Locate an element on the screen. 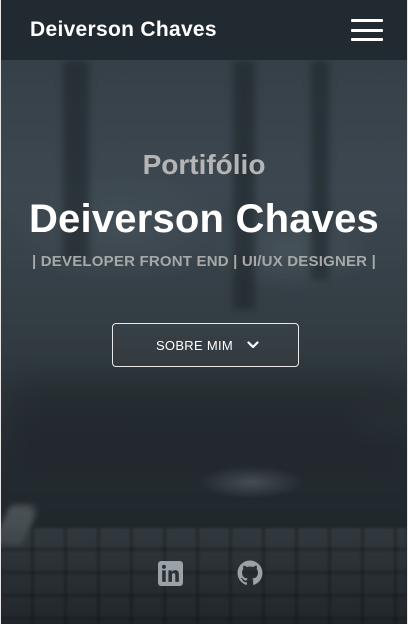 The width and height of the screenshot is (408, 624). top-navbar: Deiverson Chaves is located at coordinates (204, 30).